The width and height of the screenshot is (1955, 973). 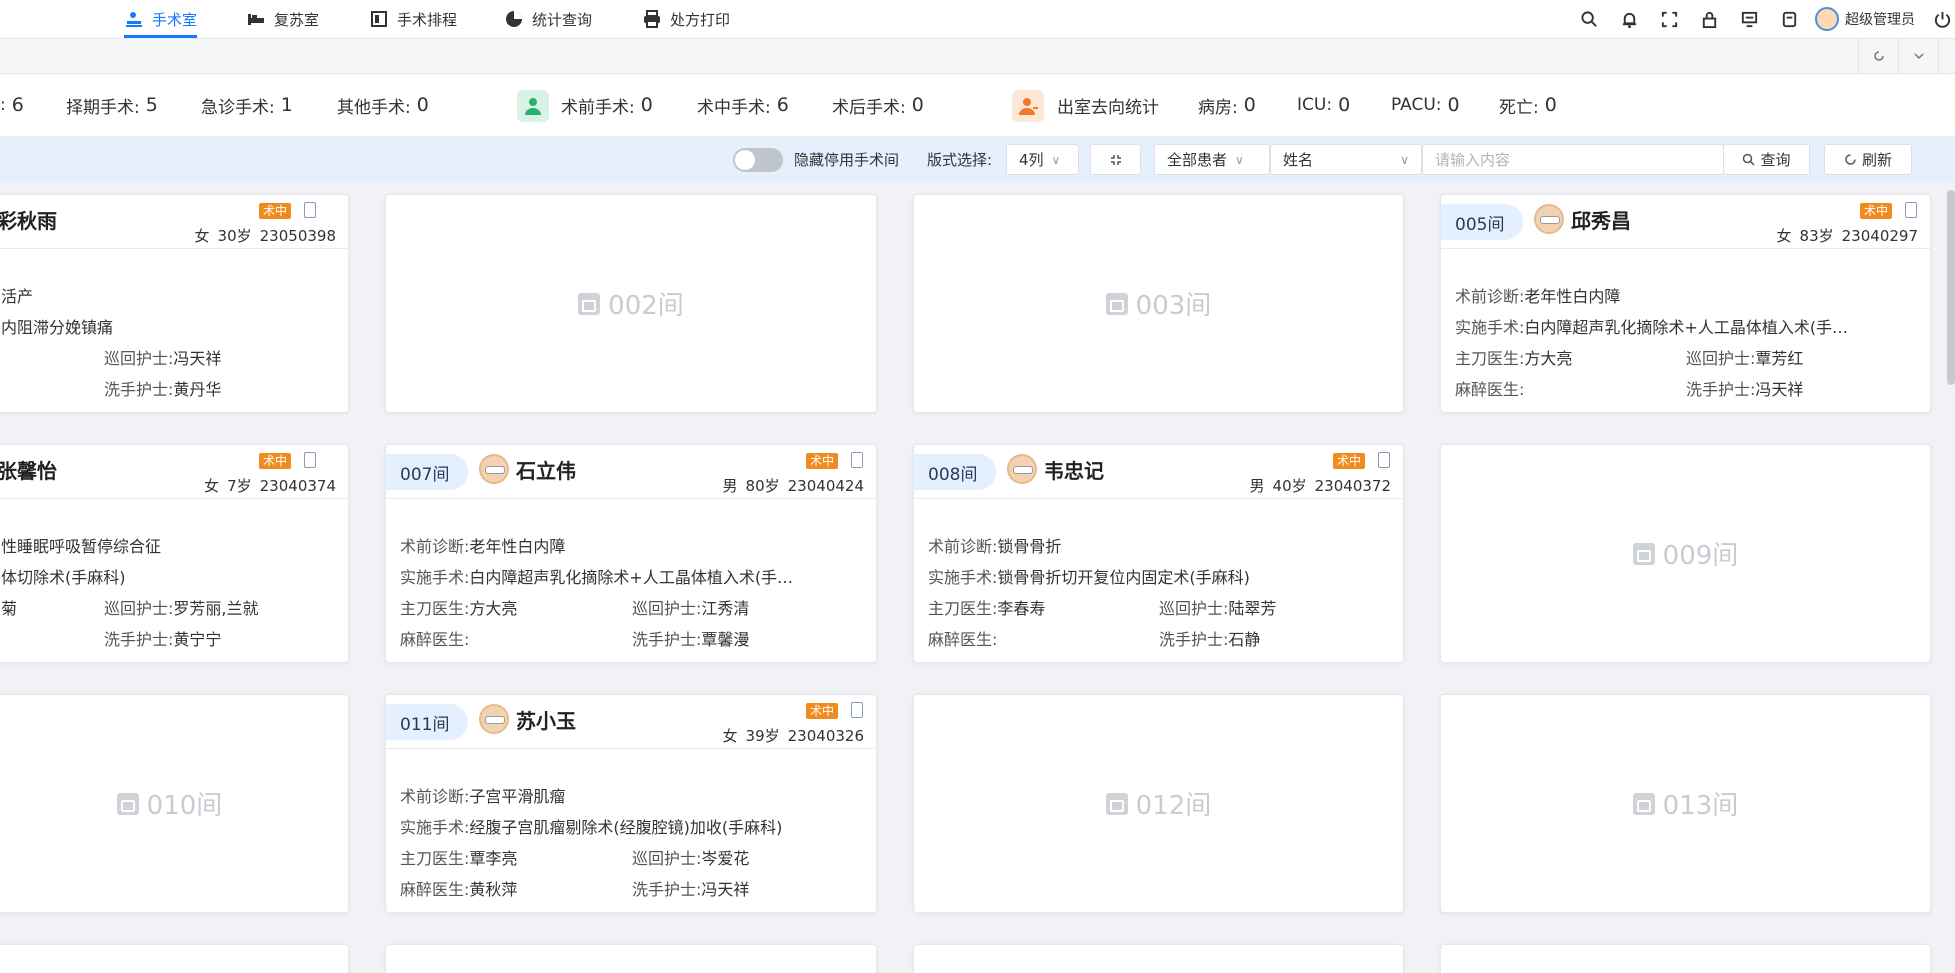 I want to click on diagnosis: 术前诊断:锁骨骨折, so click(x=995, y=546).